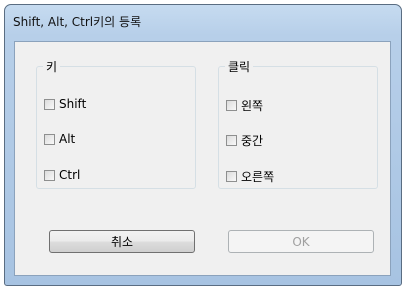  Describe the element at coordinates (73, 104) in the screenshot. I see `checkbox-shift-label: Shift` at that location.